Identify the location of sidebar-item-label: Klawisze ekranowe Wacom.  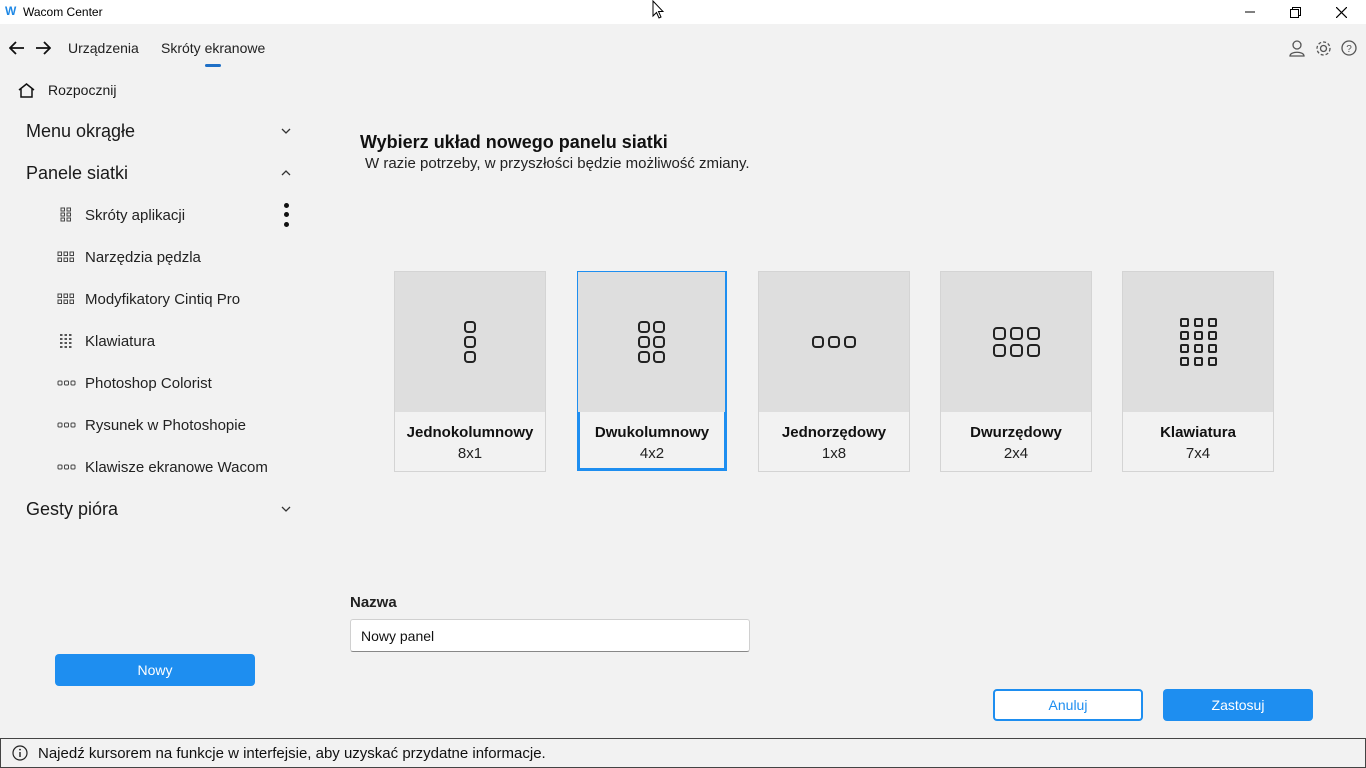
(176, 467).